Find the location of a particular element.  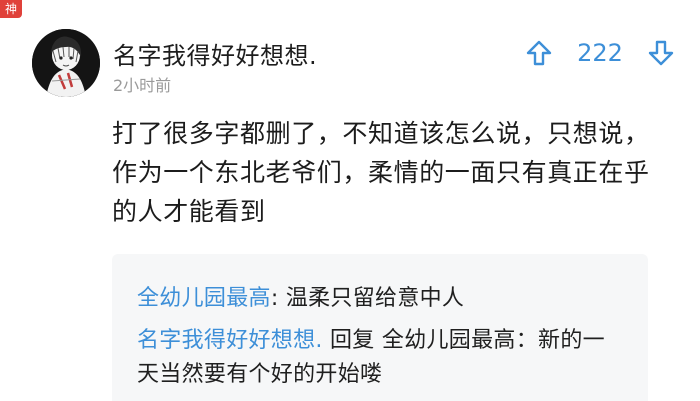

avatar-portrait-icon is located at coordinates (66, 63).